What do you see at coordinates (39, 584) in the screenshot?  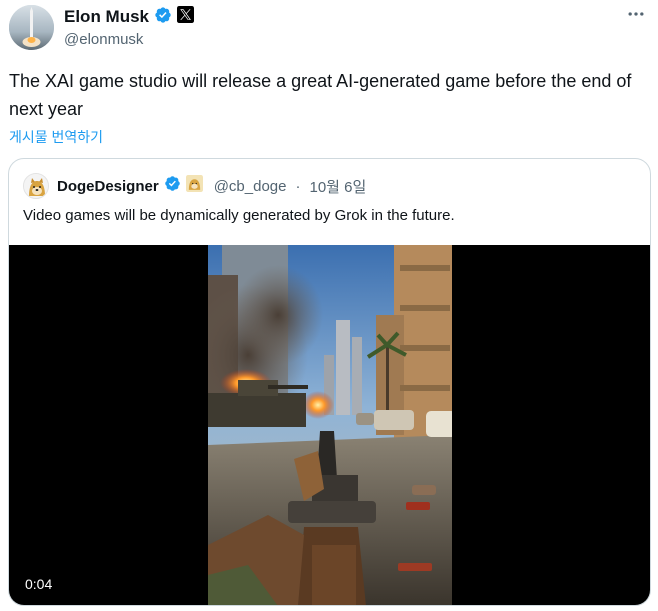 I see `video-timecode: 0:04` at bounding box center [39, 584].